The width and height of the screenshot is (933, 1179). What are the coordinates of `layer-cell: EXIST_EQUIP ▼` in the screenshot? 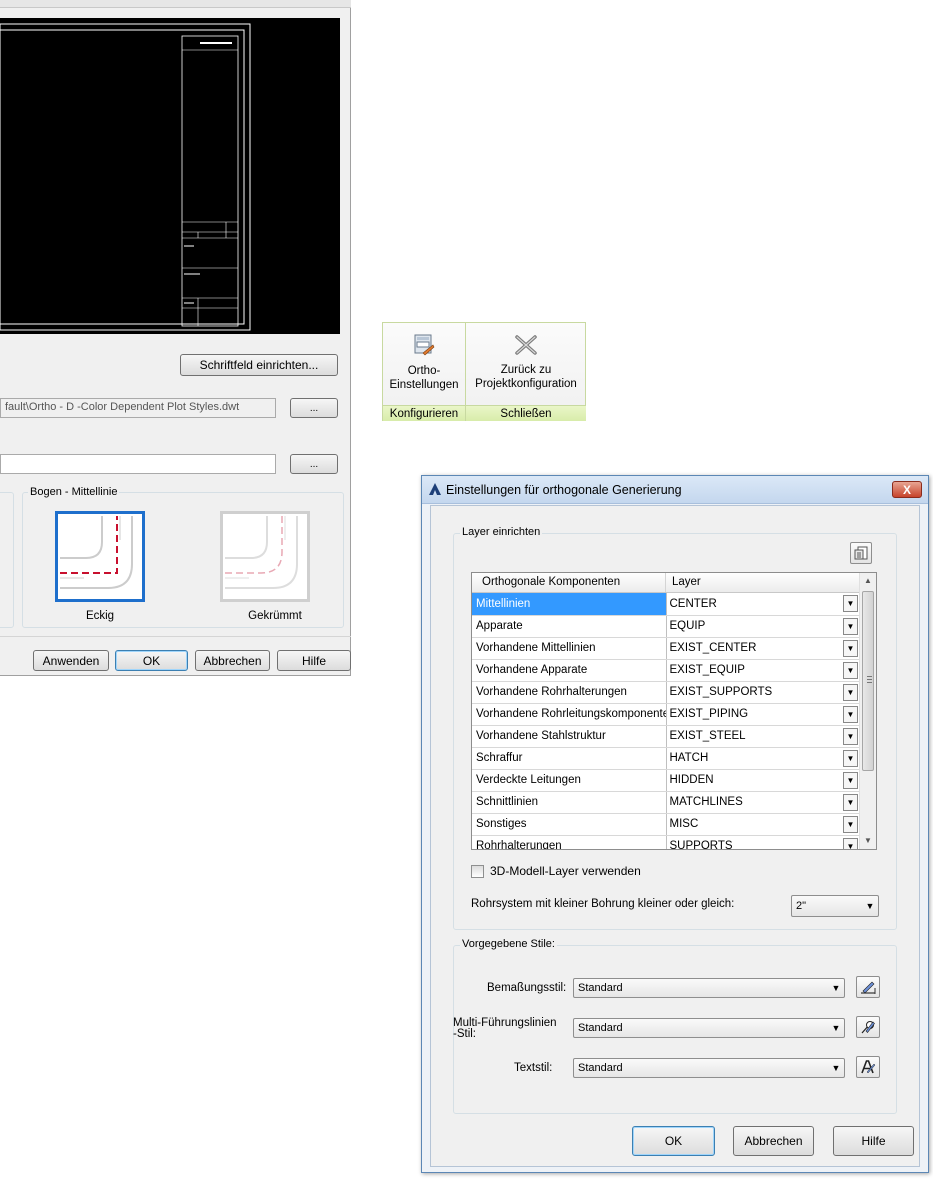 It's located at (763, 670).